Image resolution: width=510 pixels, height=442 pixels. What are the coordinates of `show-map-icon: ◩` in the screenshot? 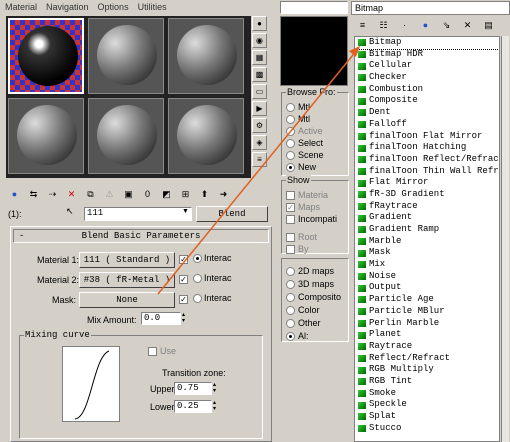 It's located at (166, 194).